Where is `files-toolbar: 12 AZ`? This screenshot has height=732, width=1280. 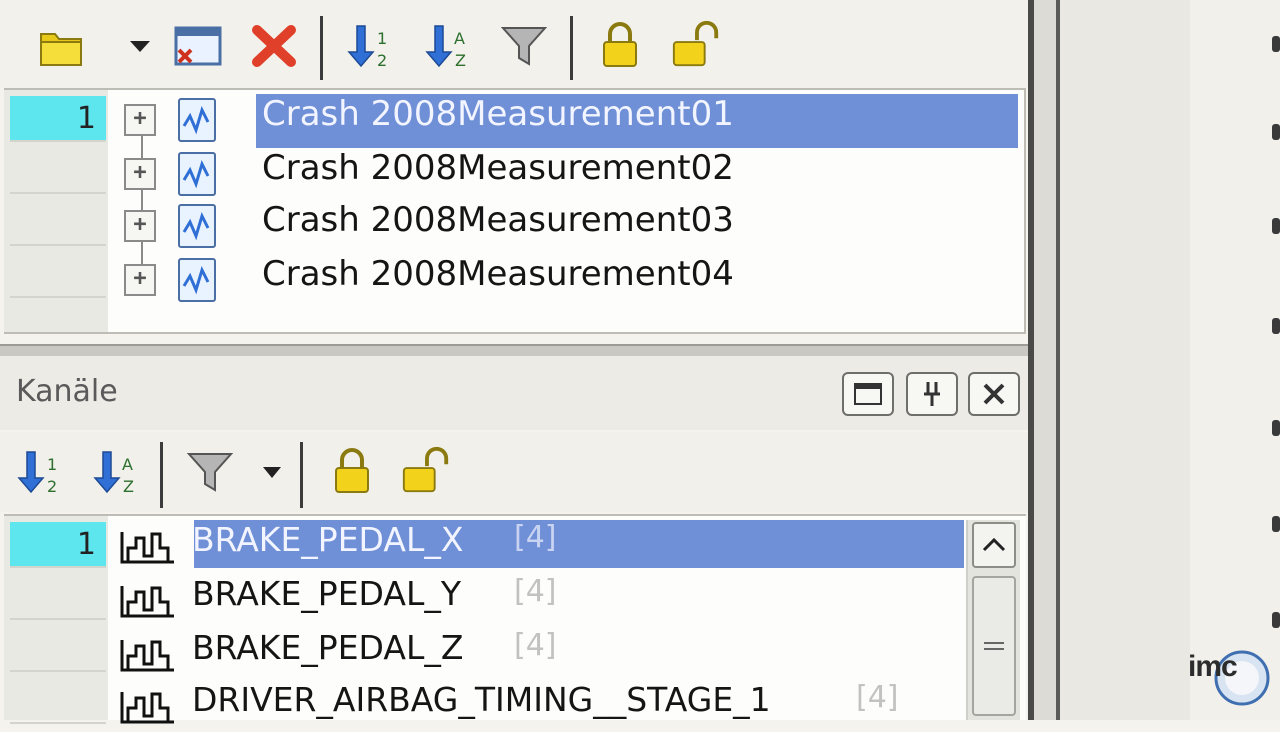 files-toolbar: 12 AZ is located at coordinates (515, 44).